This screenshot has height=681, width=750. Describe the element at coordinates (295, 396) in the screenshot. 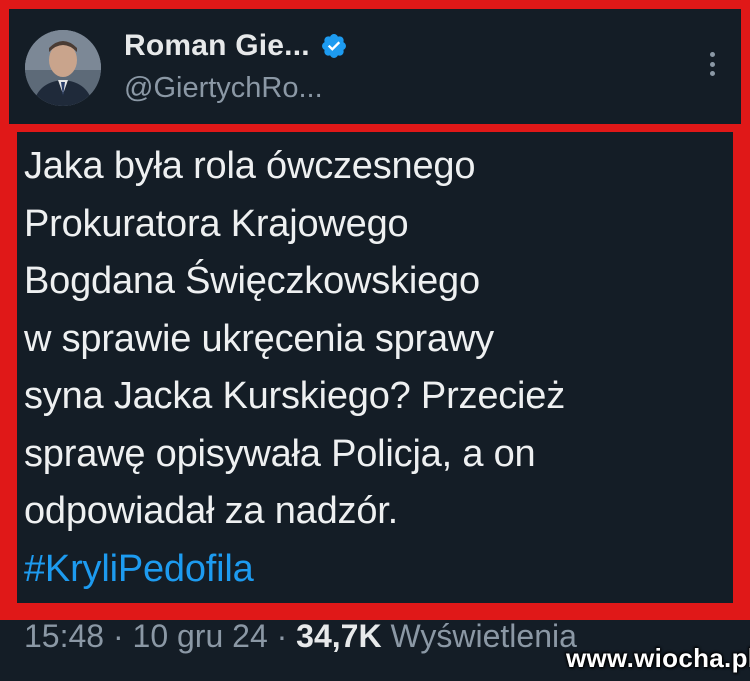

I see `tweet-text-line: syna Jacka Kurskiego? Przecież` at that location.